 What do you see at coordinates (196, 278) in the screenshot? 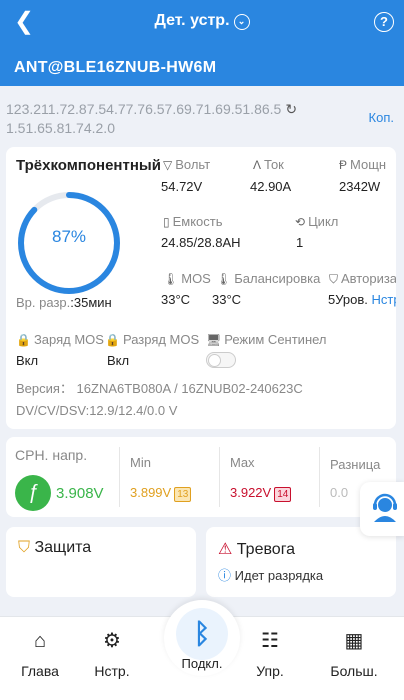
I see `mos-temp-label-text: MOS` at bounding box center [196, 278].